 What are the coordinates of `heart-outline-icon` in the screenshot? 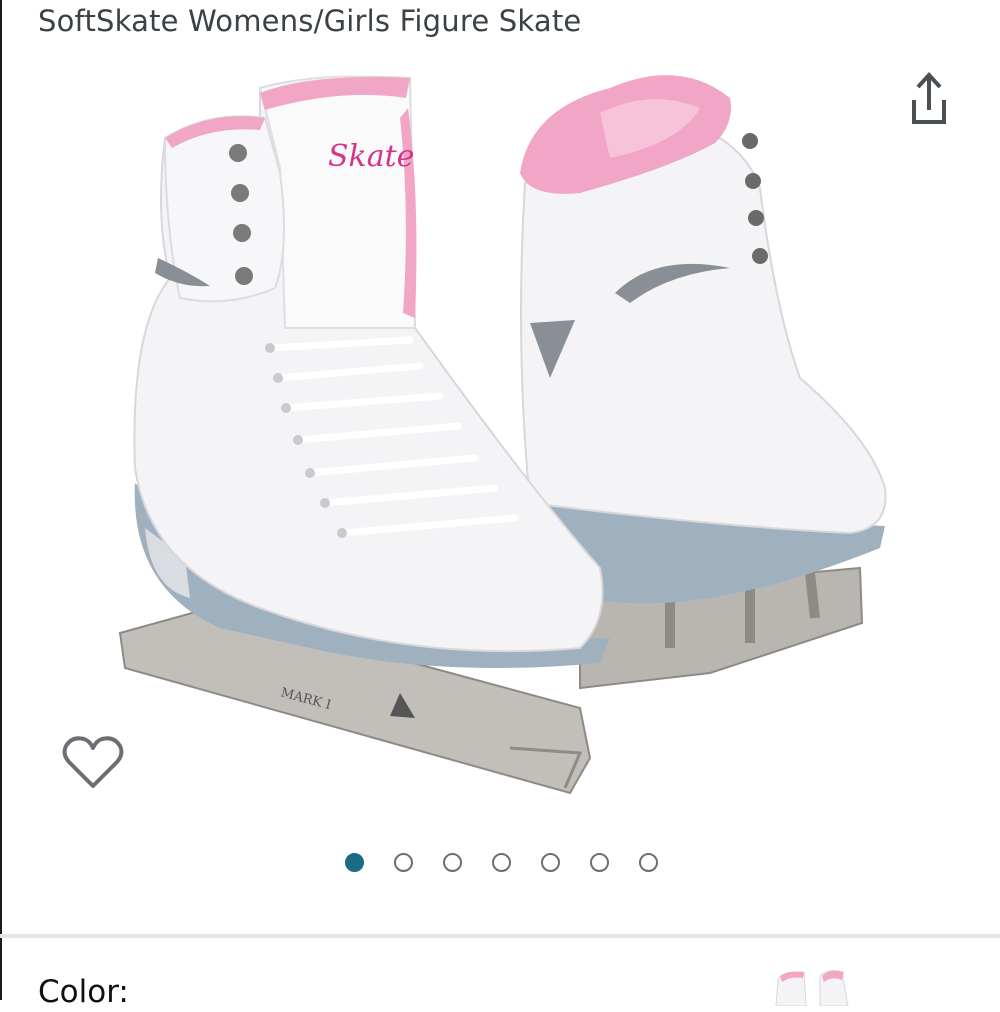 It's located at (93, 762).